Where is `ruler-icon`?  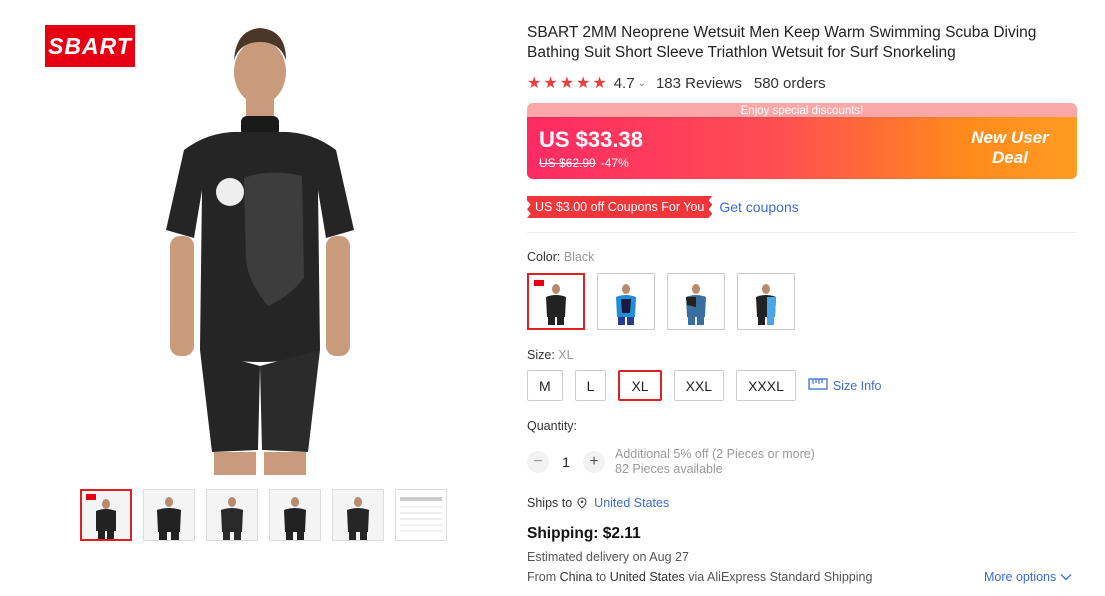
ruler-icon is located at coordinates (818, 385).